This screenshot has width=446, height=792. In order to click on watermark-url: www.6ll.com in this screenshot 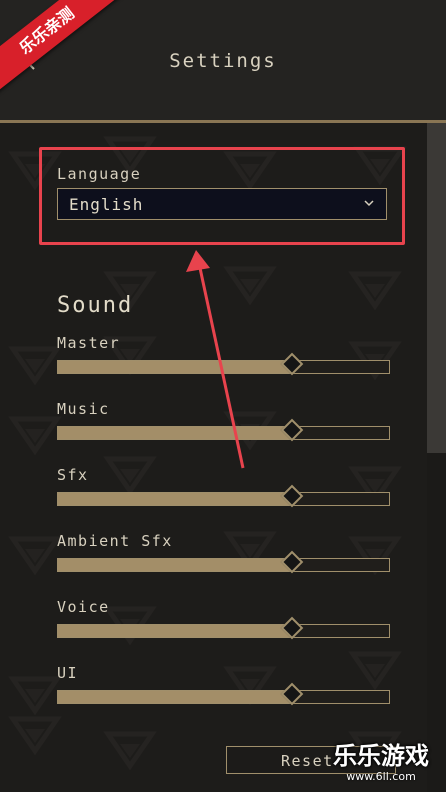, I will do `click(381, 776)`.